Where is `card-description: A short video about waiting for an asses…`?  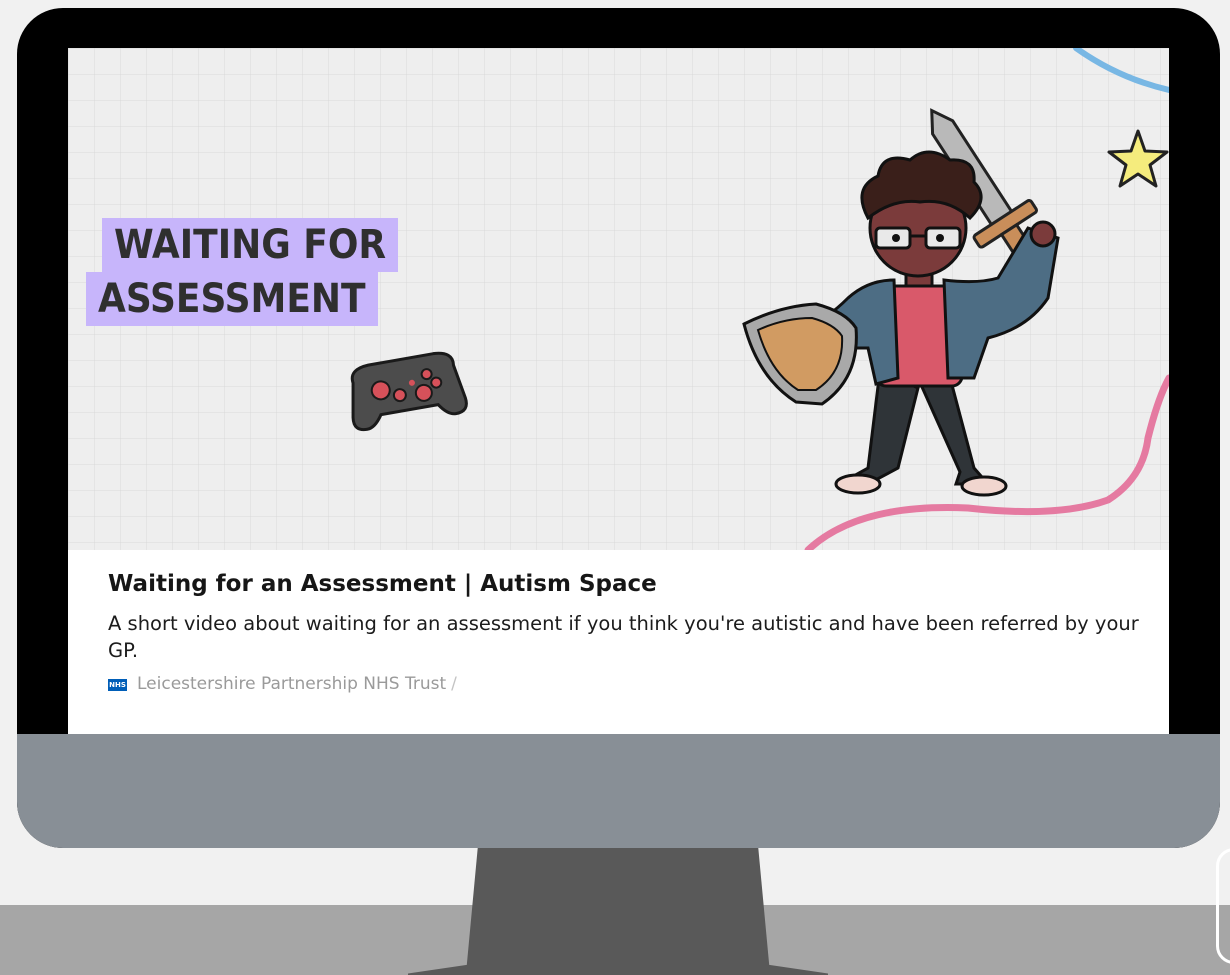 card-description: A short video about waiting for an asses… is located at coordinates (623, 637).